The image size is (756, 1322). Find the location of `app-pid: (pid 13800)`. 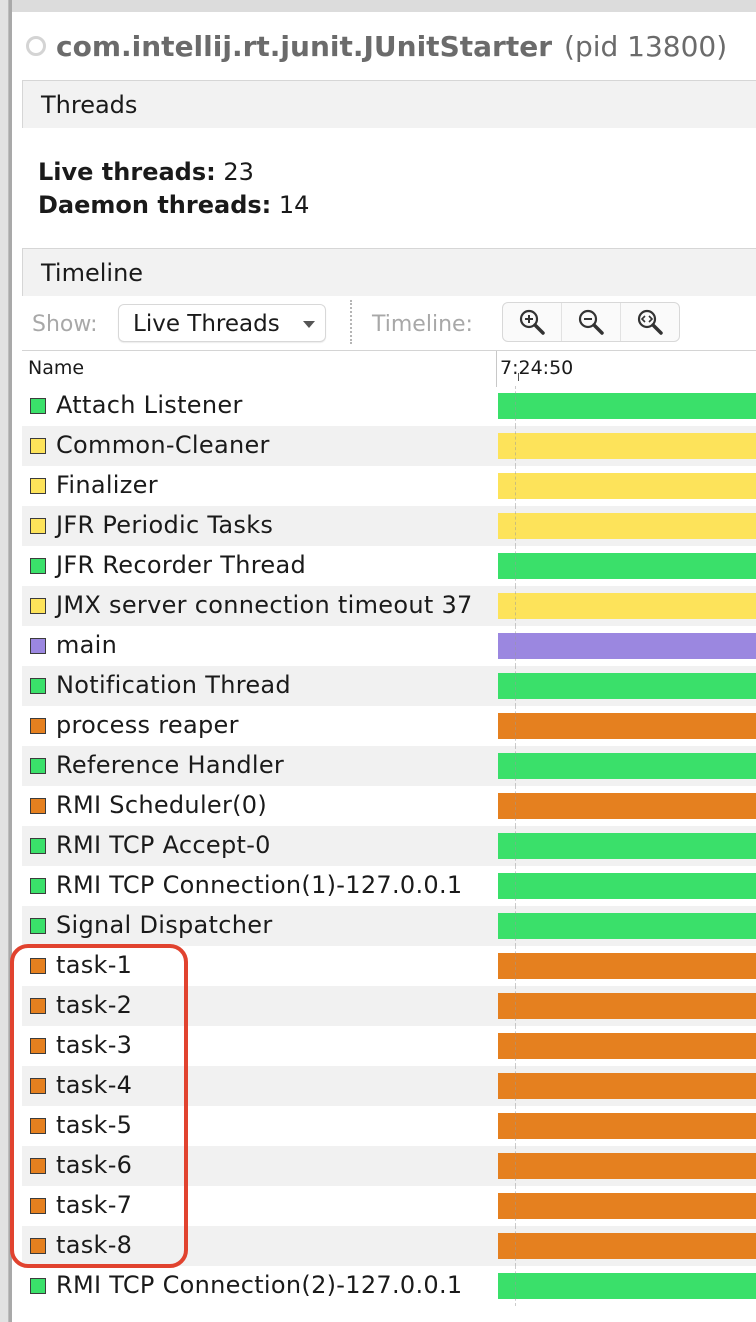

app-pid: (pid 13800) is located at coordinates (646, 46).